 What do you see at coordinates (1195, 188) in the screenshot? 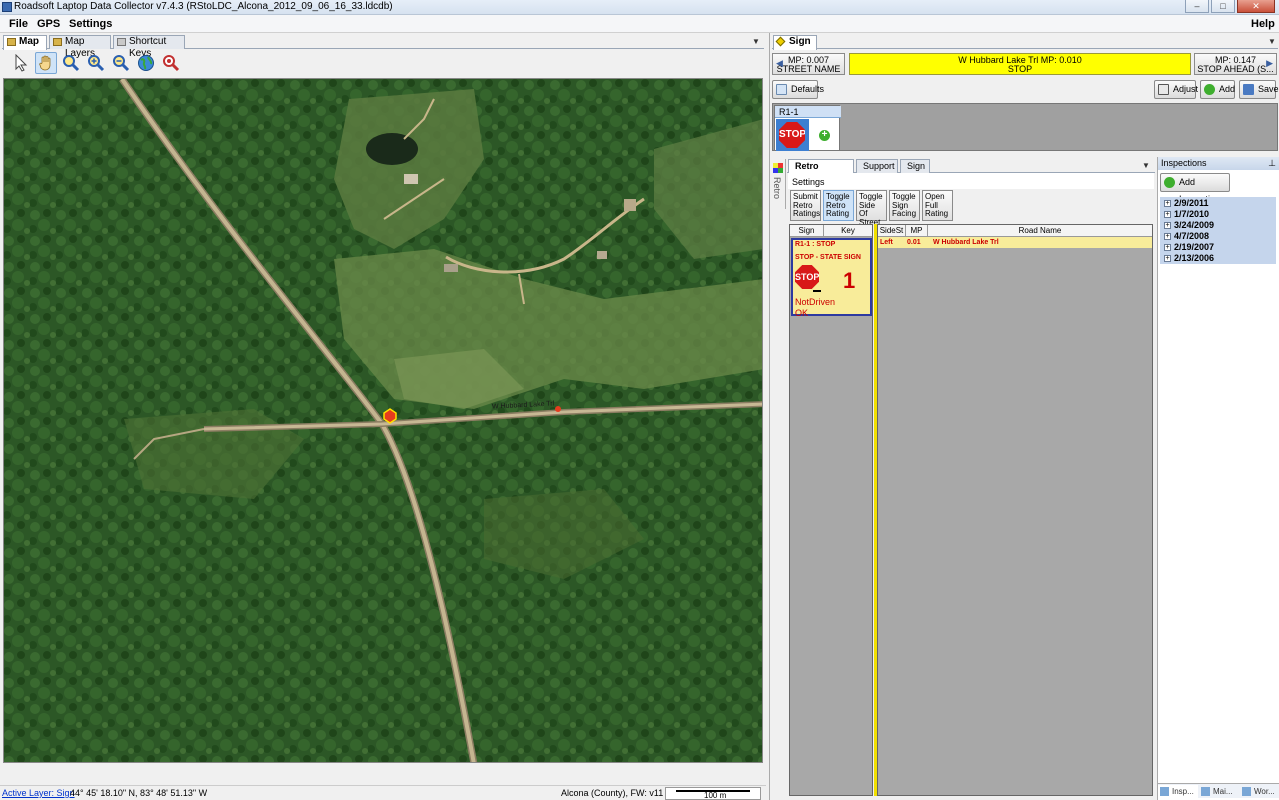
I see `add-inspection-button: Add Inspection` at bounding box center [1195, 188].